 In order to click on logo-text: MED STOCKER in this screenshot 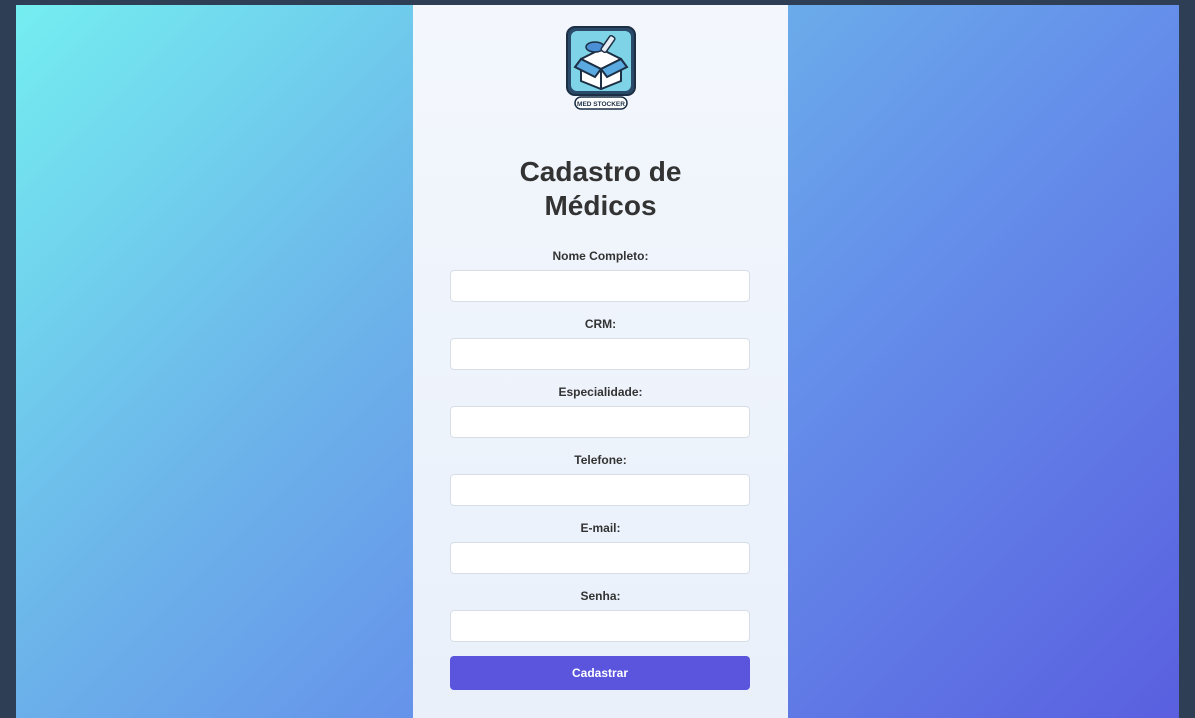, I will do `click(601, 104)`.